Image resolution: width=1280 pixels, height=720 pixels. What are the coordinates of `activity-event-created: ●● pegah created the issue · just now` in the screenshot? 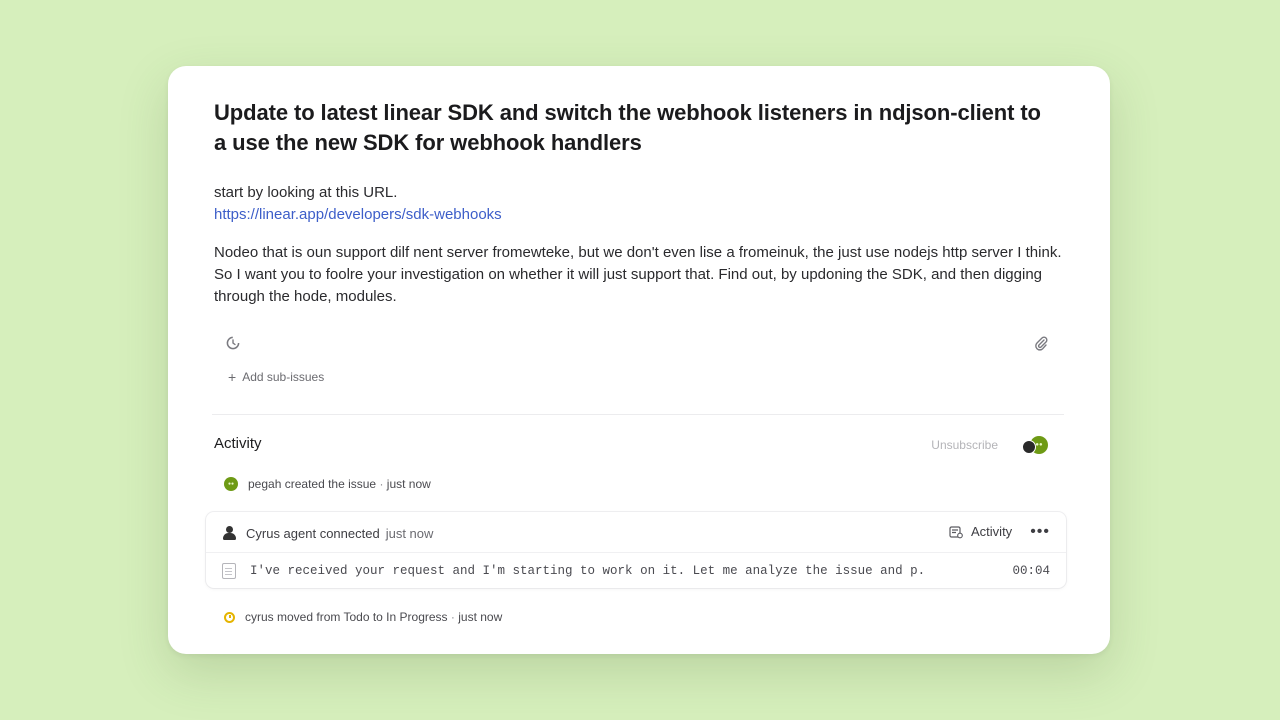 It's located at (327, 484).